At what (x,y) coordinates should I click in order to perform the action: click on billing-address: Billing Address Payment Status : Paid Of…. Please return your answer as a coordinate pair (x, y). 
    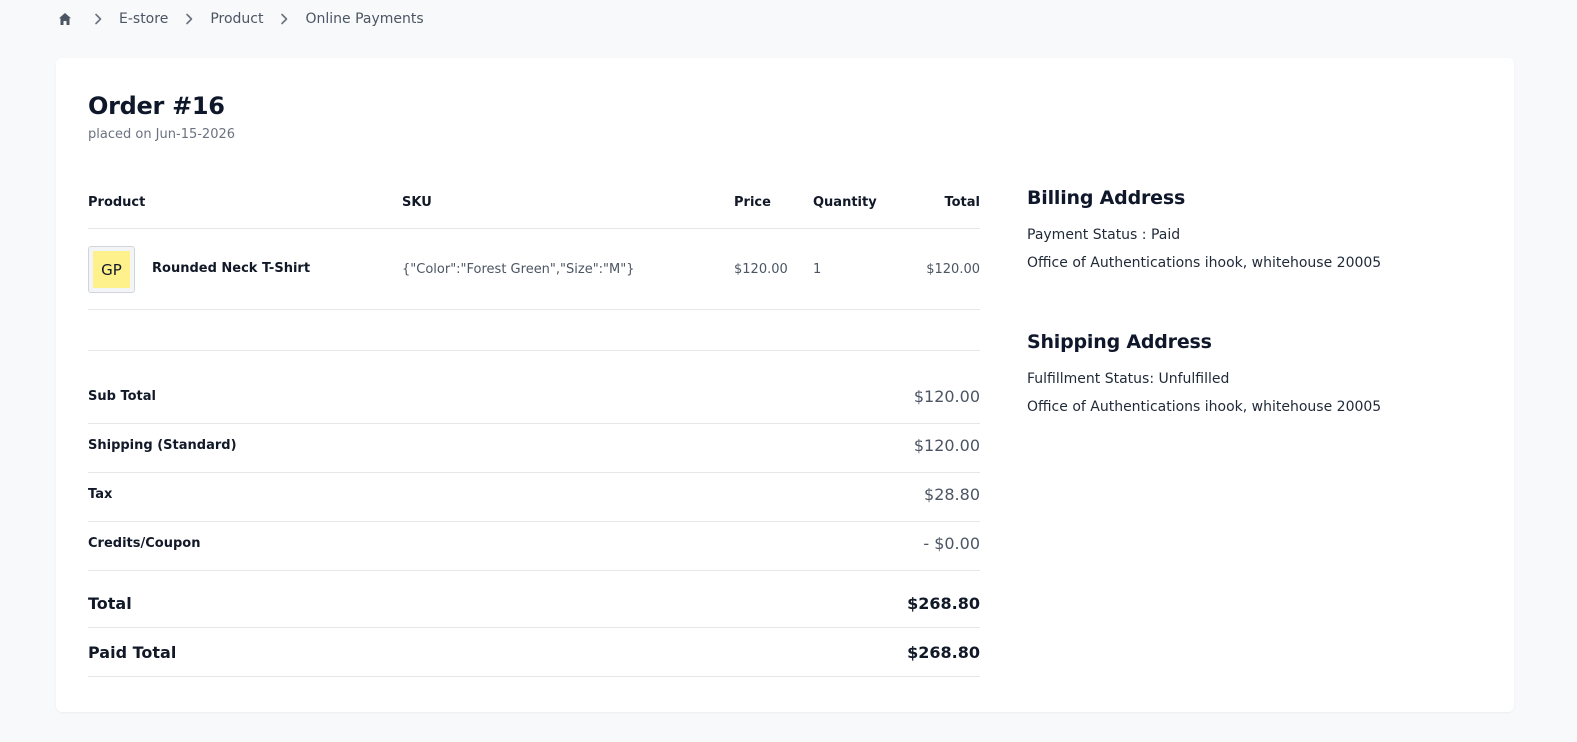
    Looking at the image, I should click on (1204, 232).